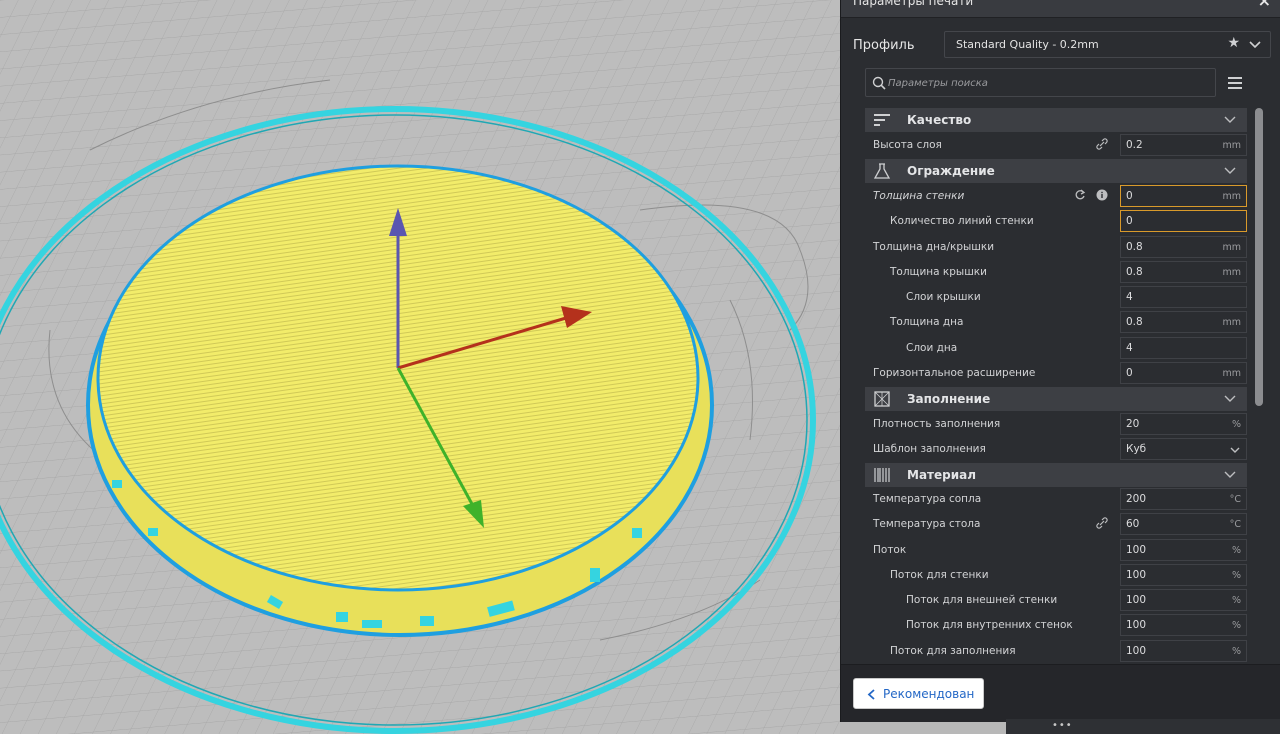 Image resolution: width=1280 pixels, height=734 pixels. What do you see at coordinates (943, 297) in the screenshot?
I see `setting-label: Слои крышки` at bounding box center [943, 297].